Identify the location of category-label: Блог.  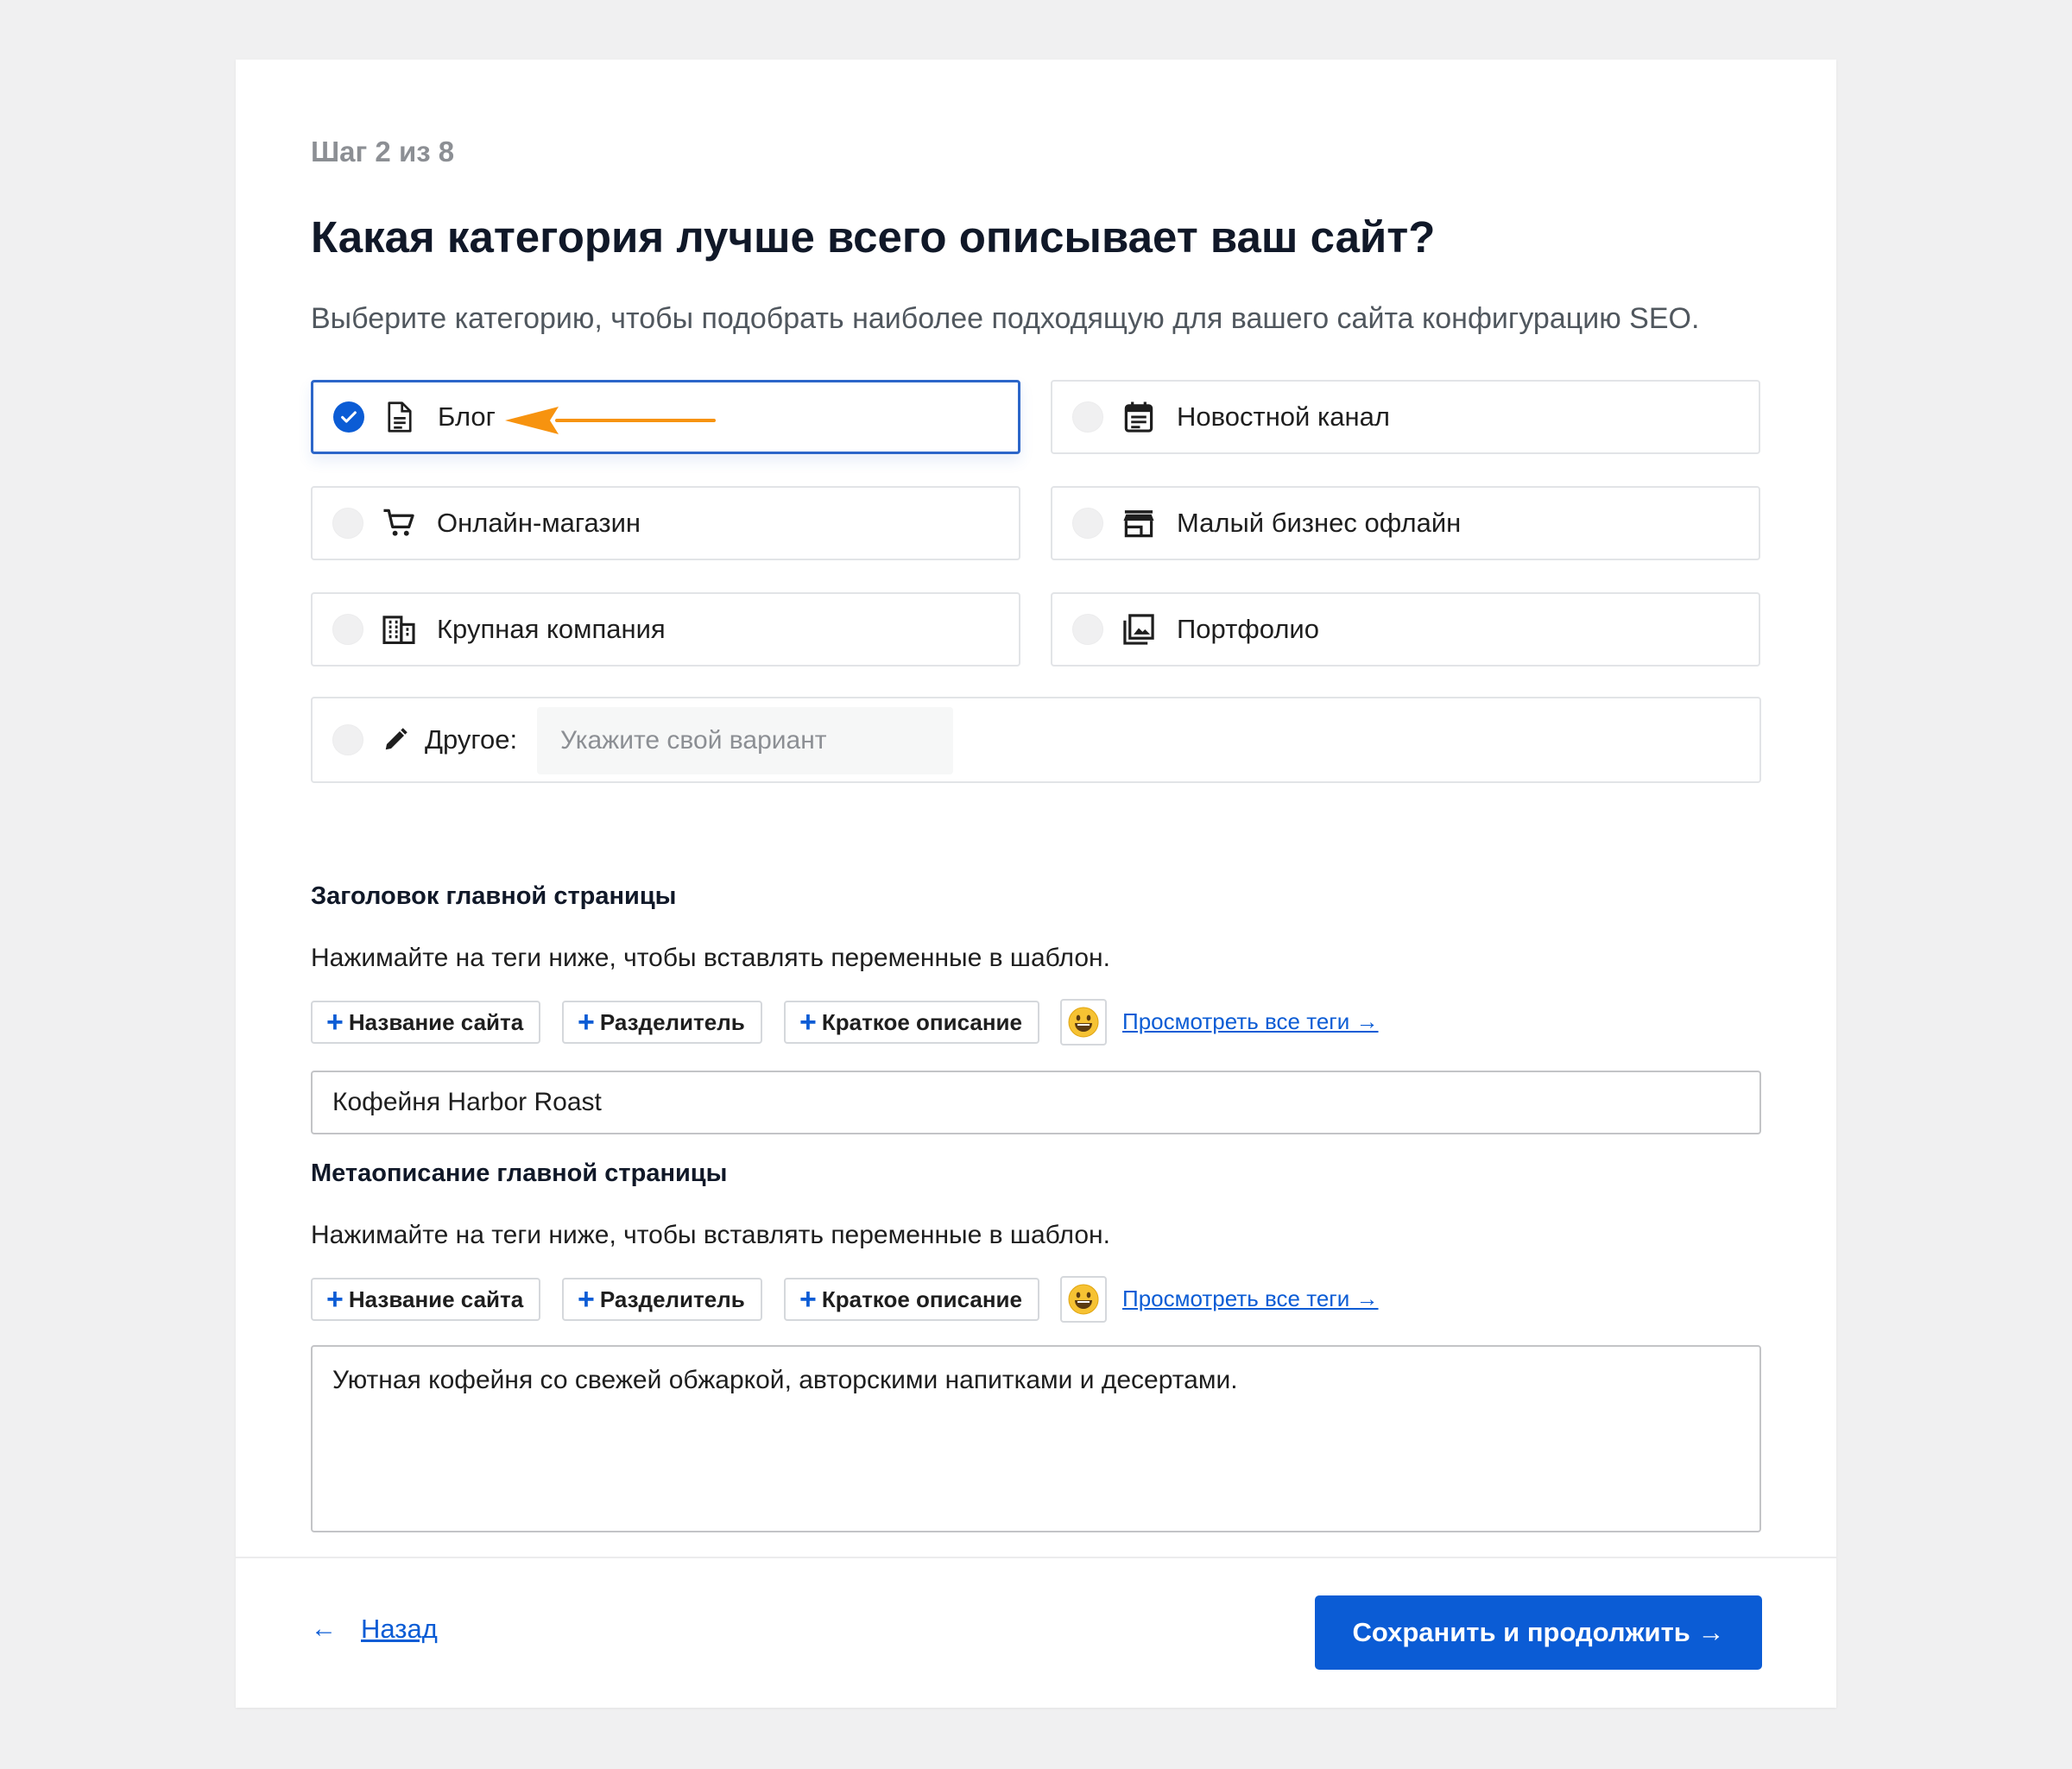
(467, 416).